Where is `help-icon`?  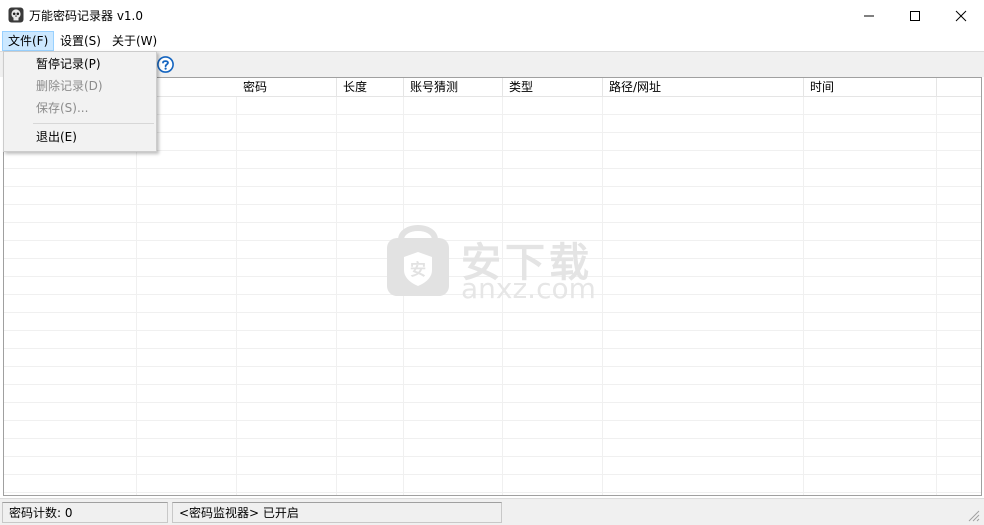 help-icon is located at coordinates (165, 64).